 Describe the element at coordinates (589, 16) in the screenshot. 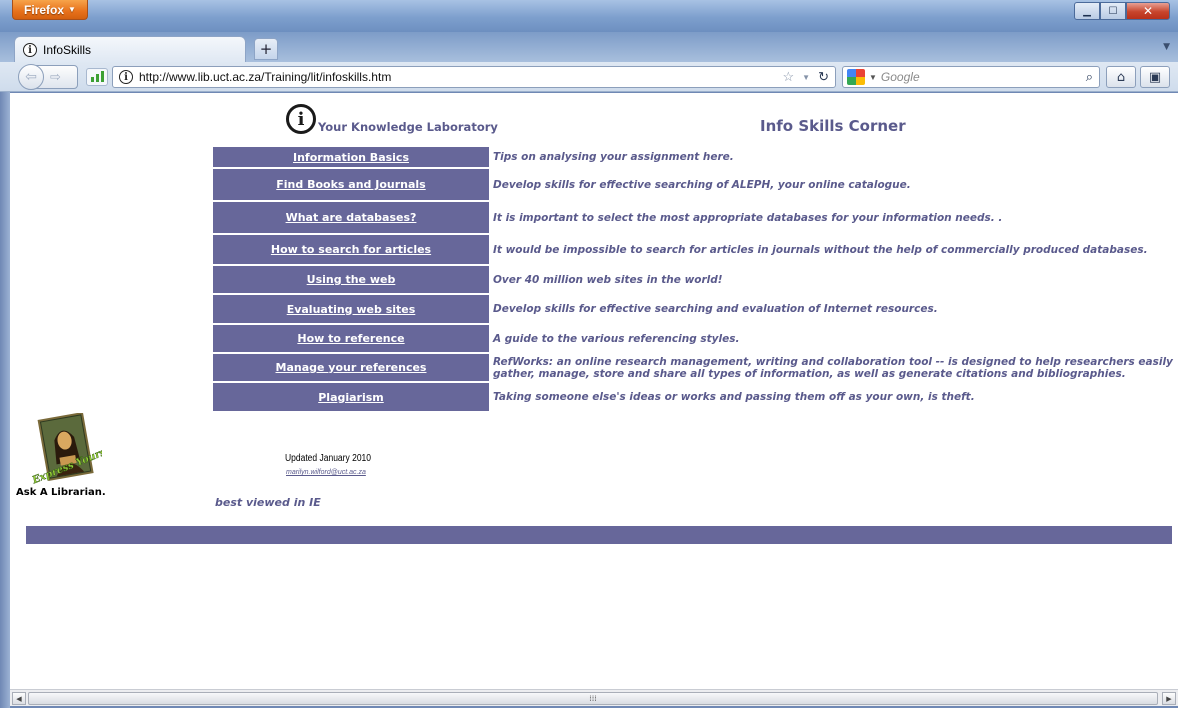

I see `window-titlebar: Firefox ▼ ▁ ☐ ✕` at that location.